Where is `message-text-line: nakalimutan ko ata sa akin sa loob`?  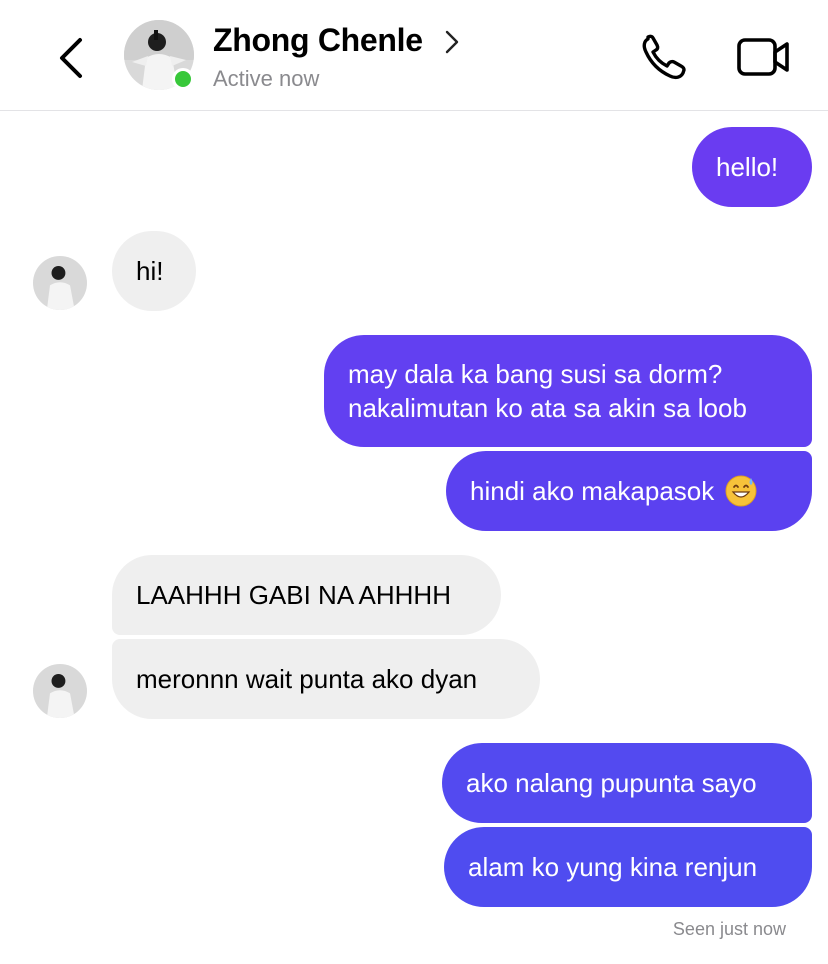 message-text-line: nakalimutan ko ata sa akin sa loob is located at coordinates (547, 408).